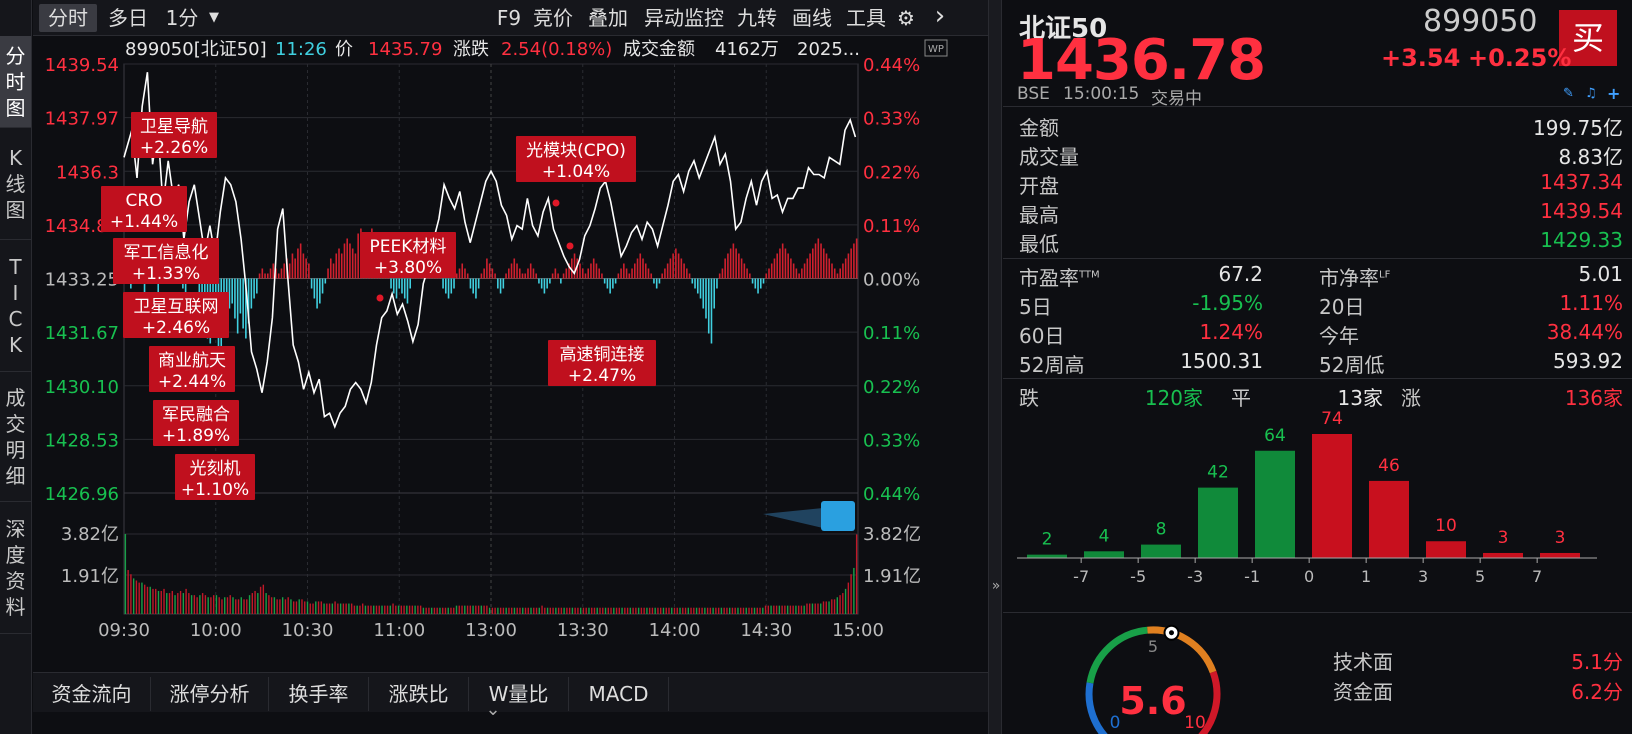 The width and height of the screenshot is (1632, 734). Describe the element at coordinates (866, 18) in the screenshot. I see `tools-button: 工具` at that location.